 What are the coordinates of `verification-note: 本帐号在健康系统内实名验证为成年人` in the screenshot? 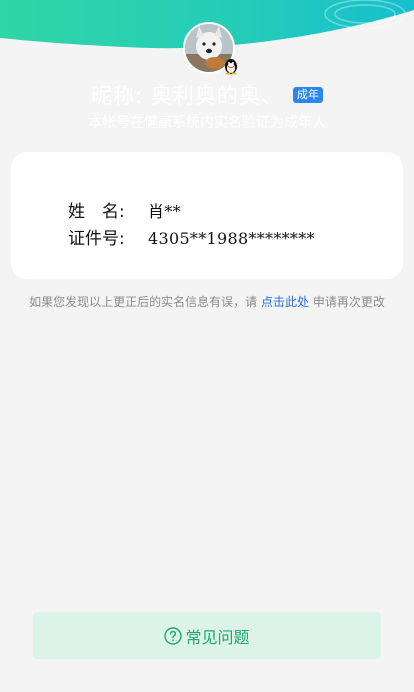 It's located at (207, 123).